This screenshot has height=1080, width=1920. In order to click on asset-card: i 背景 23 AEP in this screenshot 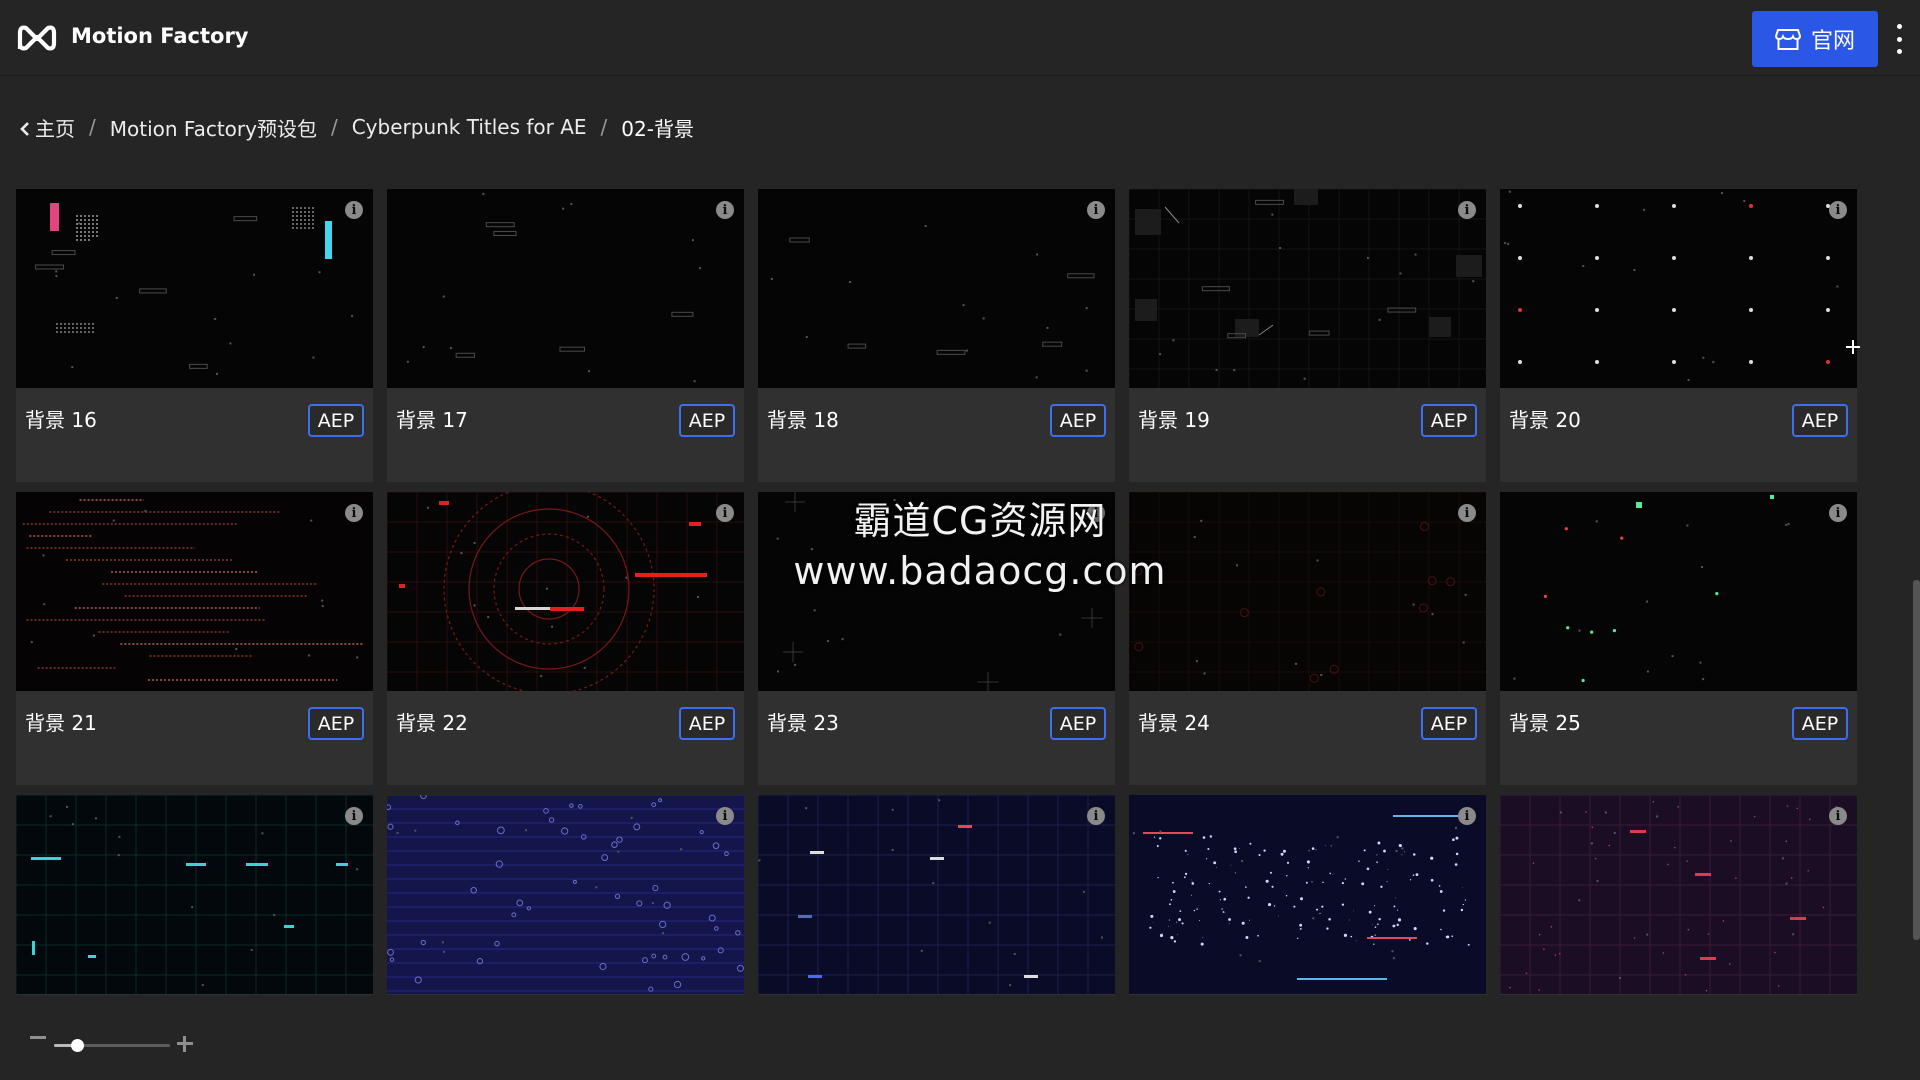, I will do `click(936, 638)`.